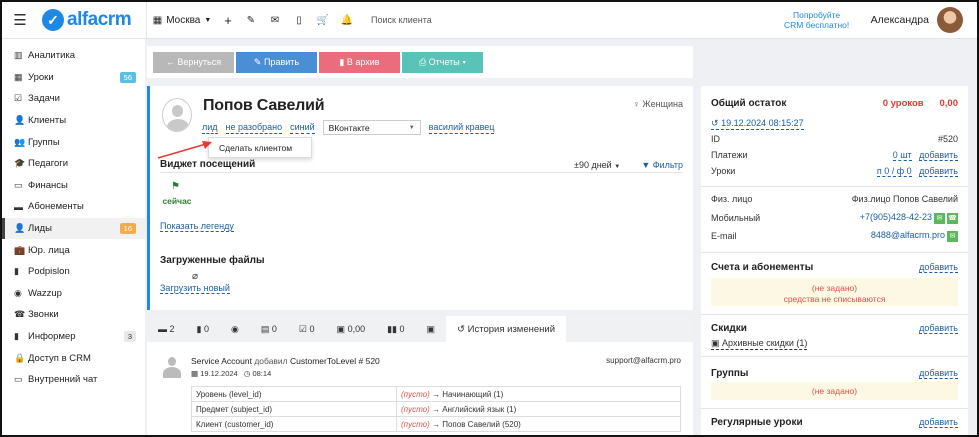  Describe the element at coordinates (904, 199) in the screenshot. I see `person-value: Физ.лицо Попов Савелий` at that location.